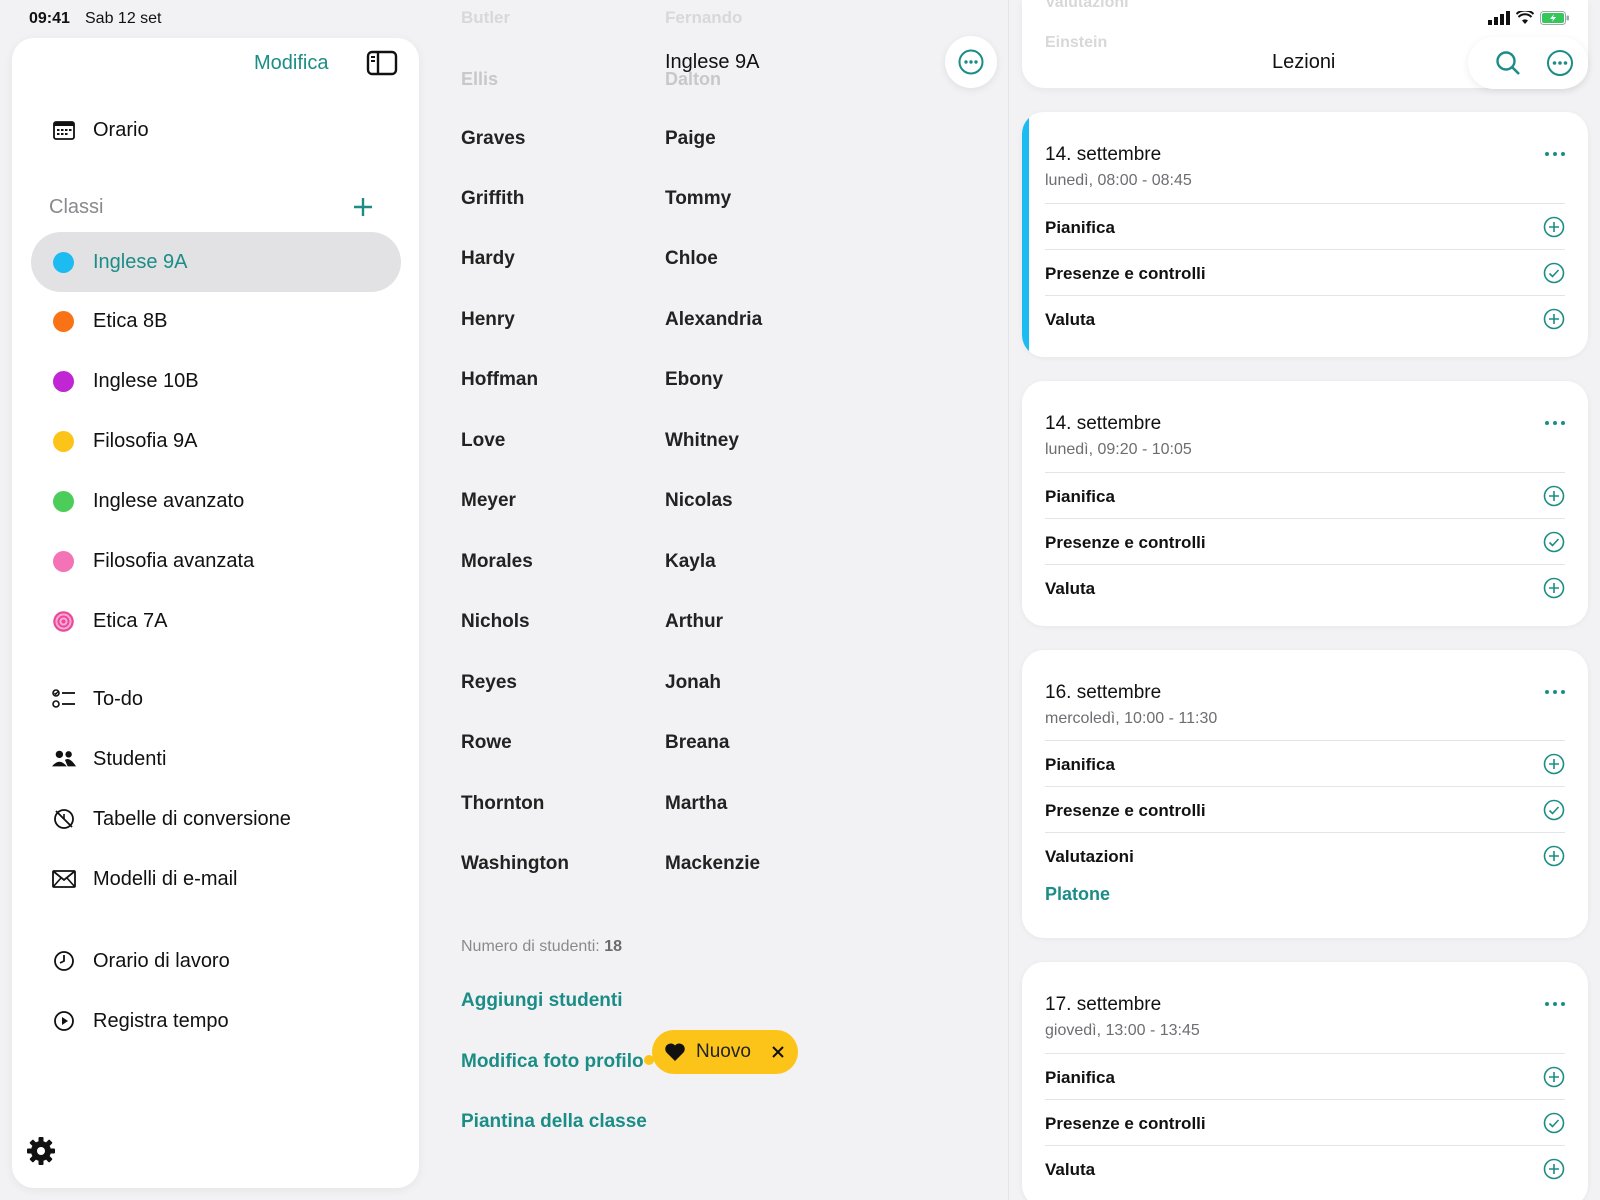  I want to click on student-first-name: Kayla, so click(690, 561).